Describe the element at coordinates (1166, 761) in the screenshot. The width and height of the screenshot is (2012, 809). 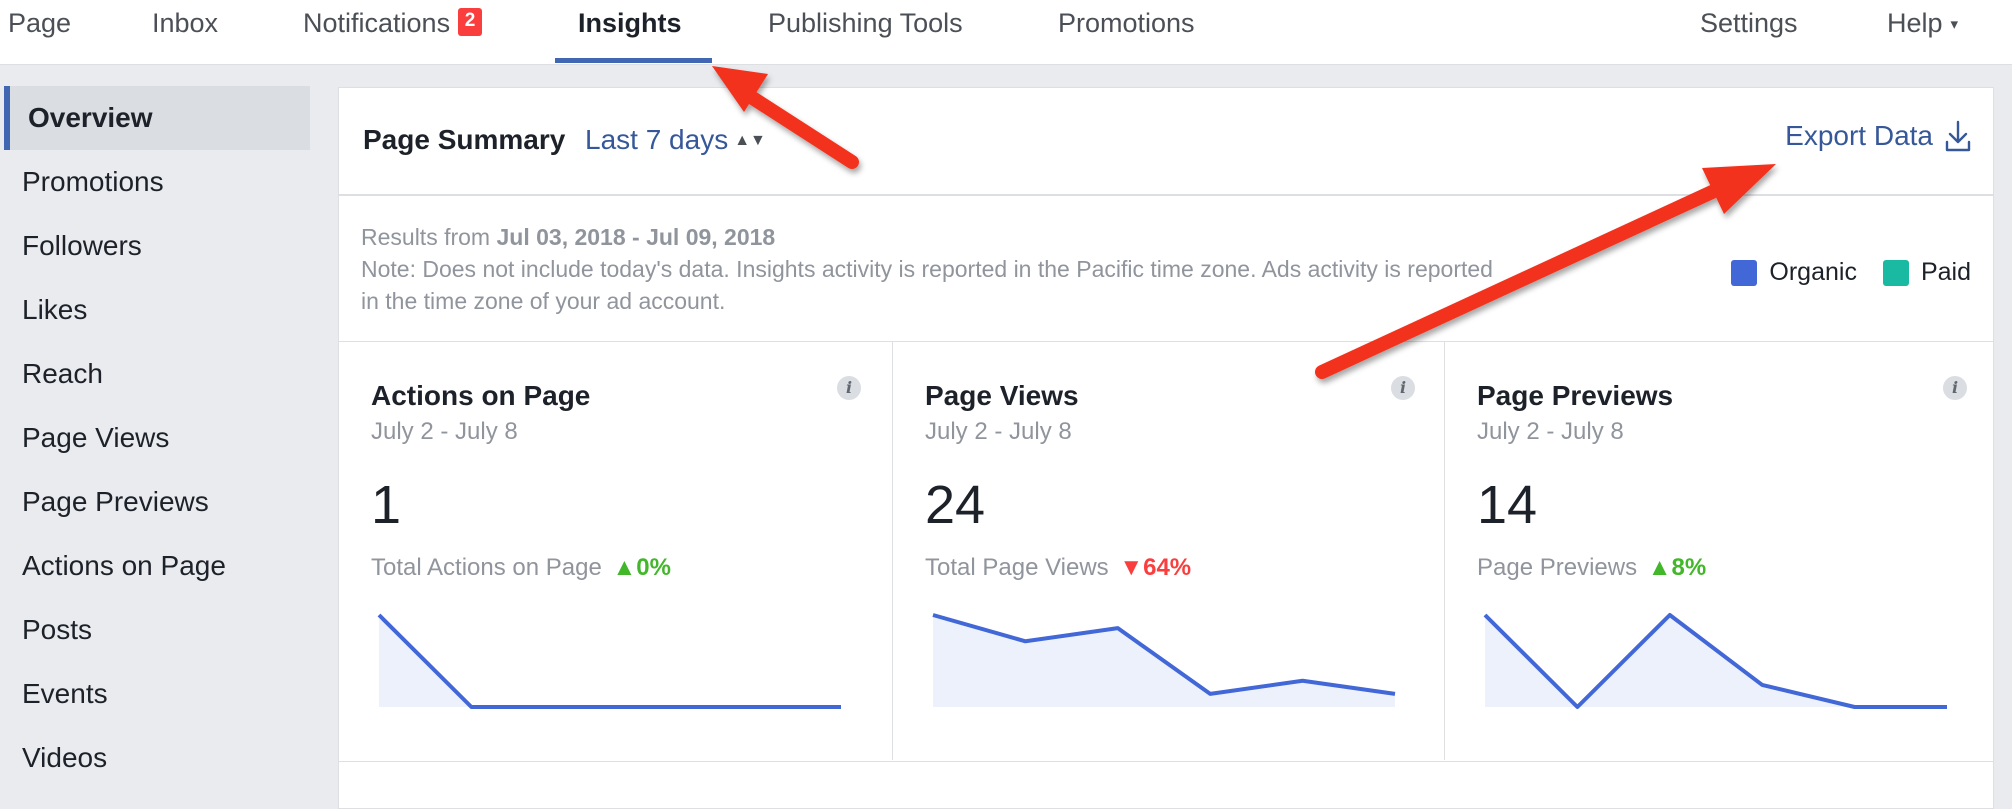
I see `metrics-divider-bottom` at that location.